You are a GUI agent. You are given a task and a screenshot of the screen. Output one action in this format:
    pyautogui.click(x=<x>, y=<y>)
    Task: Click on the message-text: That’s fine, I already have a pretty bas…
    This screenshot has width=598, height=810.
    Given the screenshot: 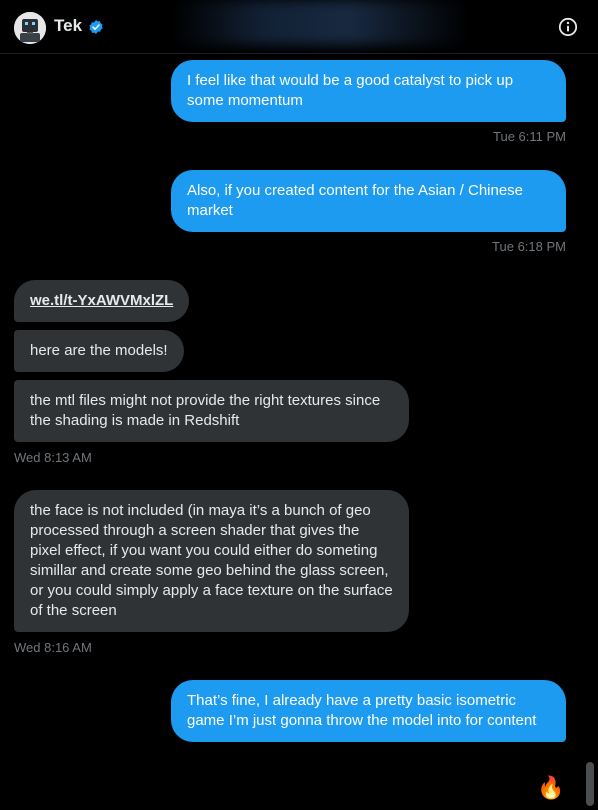 What is the action you would take?
    pyautogui.click(x=362, y=710)
    